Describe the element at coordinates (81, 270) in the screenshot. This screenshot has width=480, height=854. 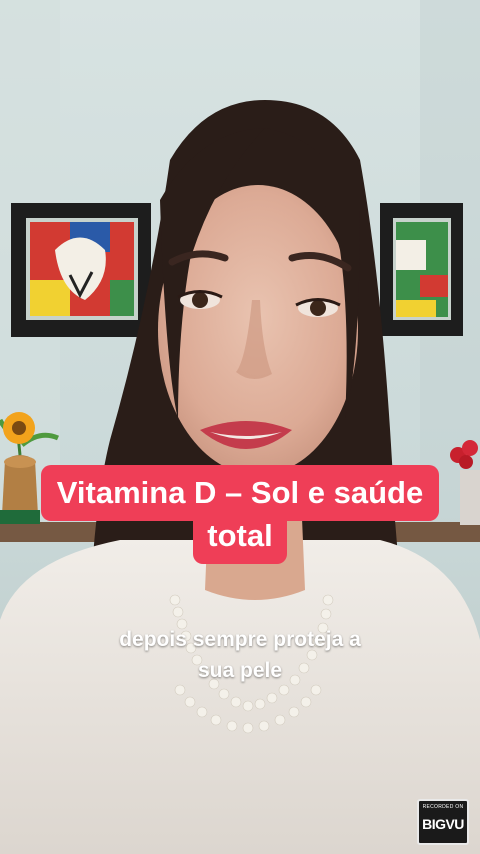
I see `left-painting` at that location.